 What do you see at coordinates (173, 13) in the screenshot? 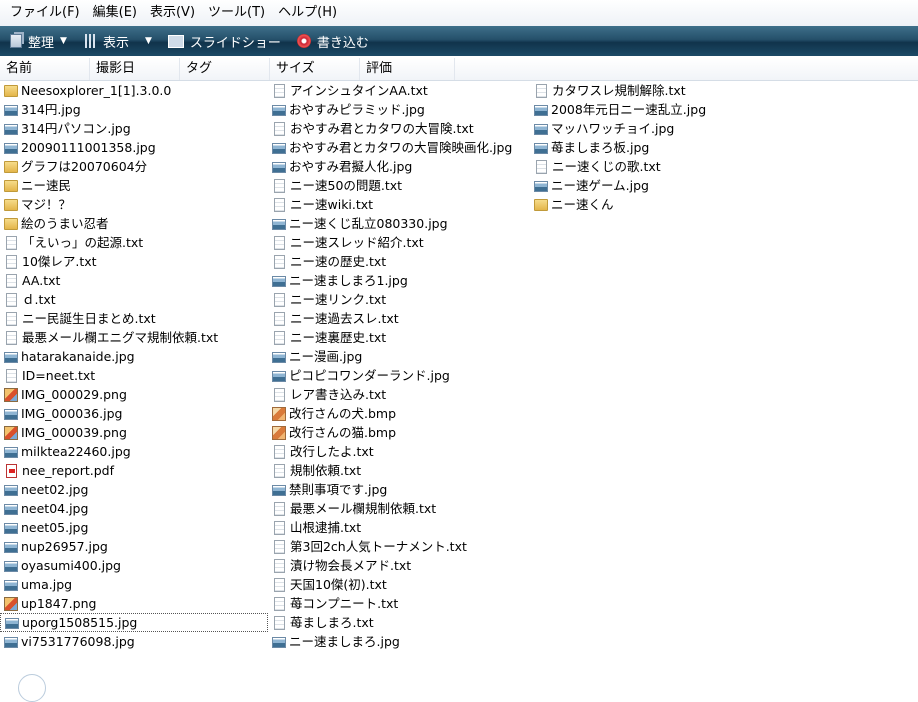
I see `menu-view: 表示(V)` at bounding box center [173, 13].